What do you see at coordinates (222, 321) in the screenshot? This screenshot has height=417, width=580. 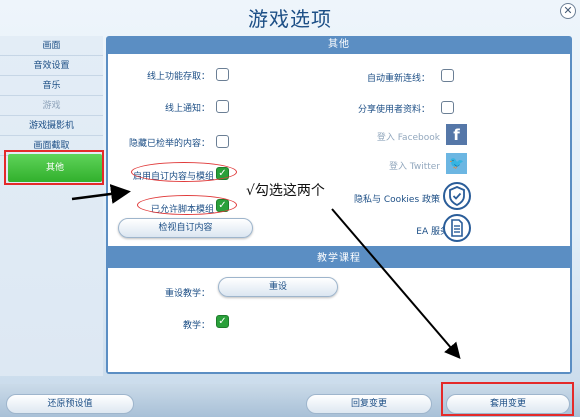 I see `tutorial-checkbox: ✓` at bounding box center [222, 321].